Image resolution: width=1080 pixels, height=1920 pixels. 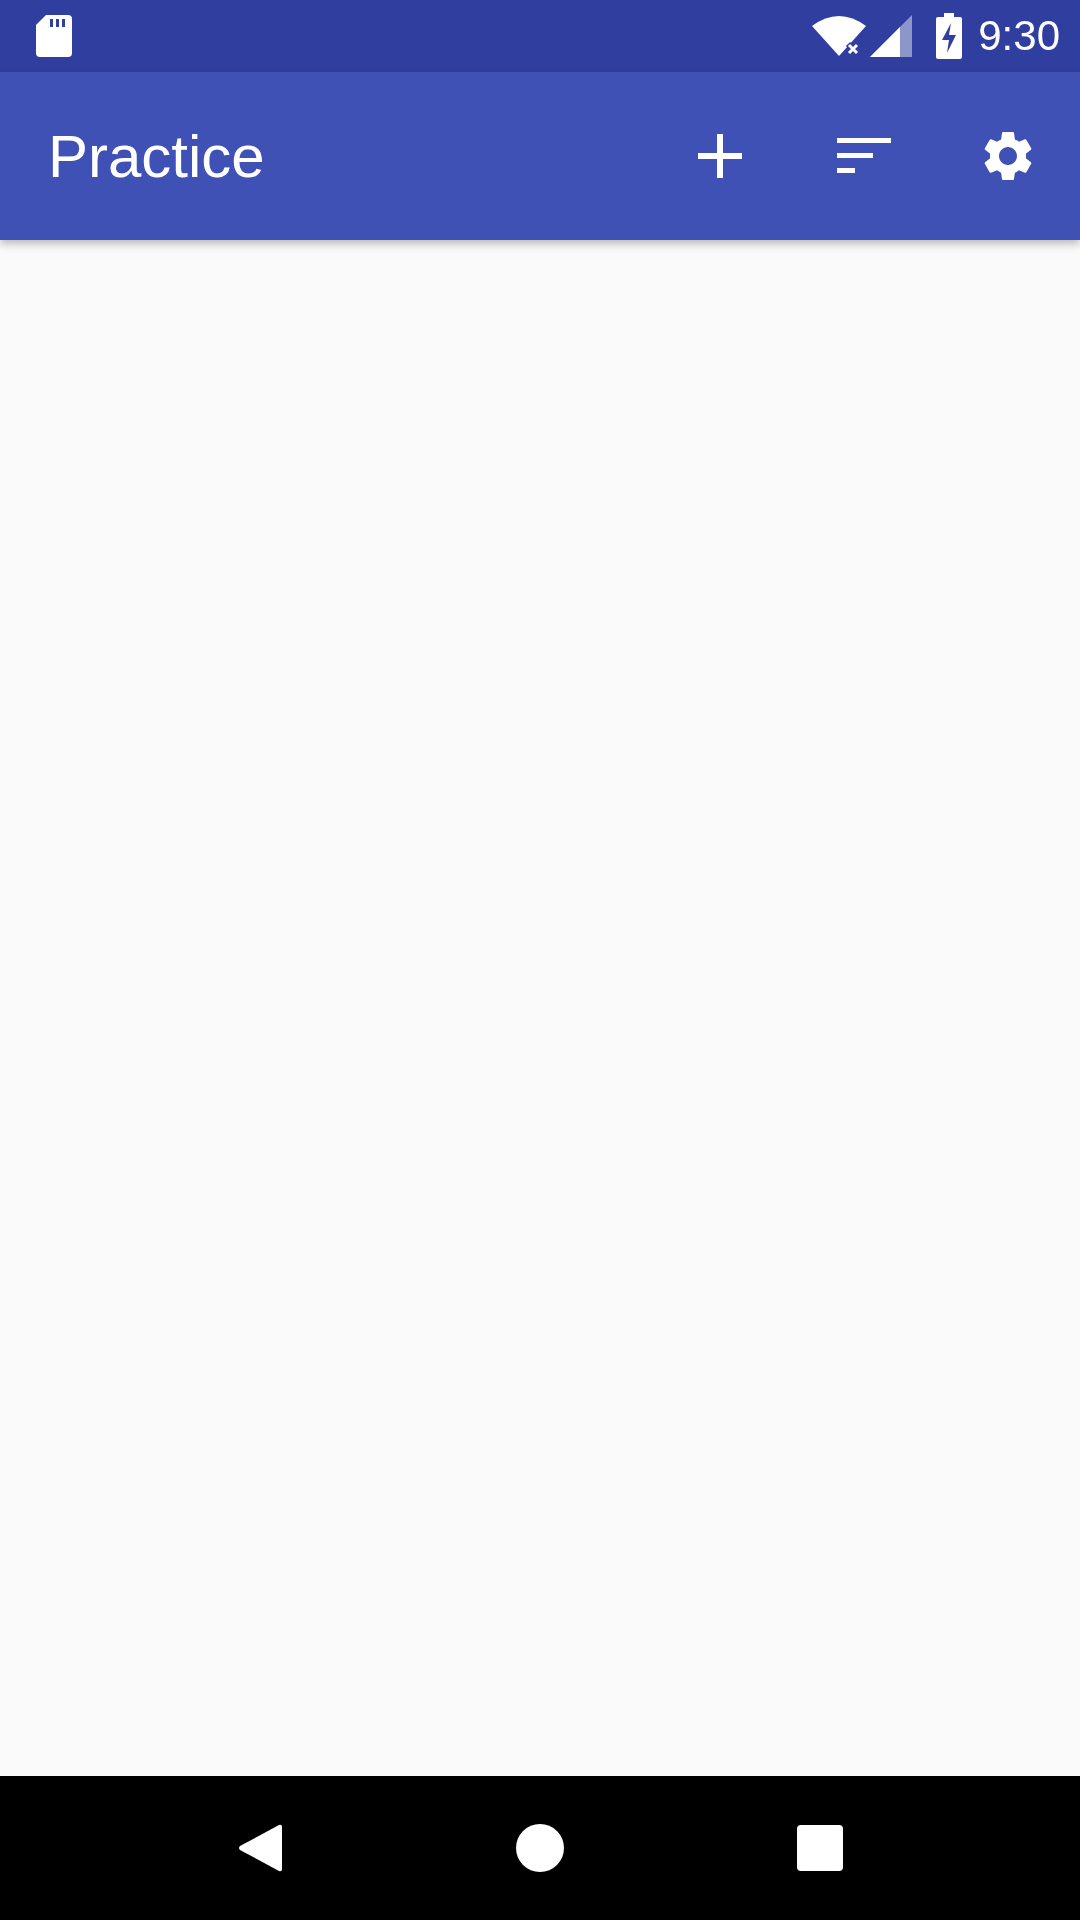 What do you see at coordinates (540, 1848) in the screenshot?
I see `home-circle-icon` at bounding box center [540, 1848].